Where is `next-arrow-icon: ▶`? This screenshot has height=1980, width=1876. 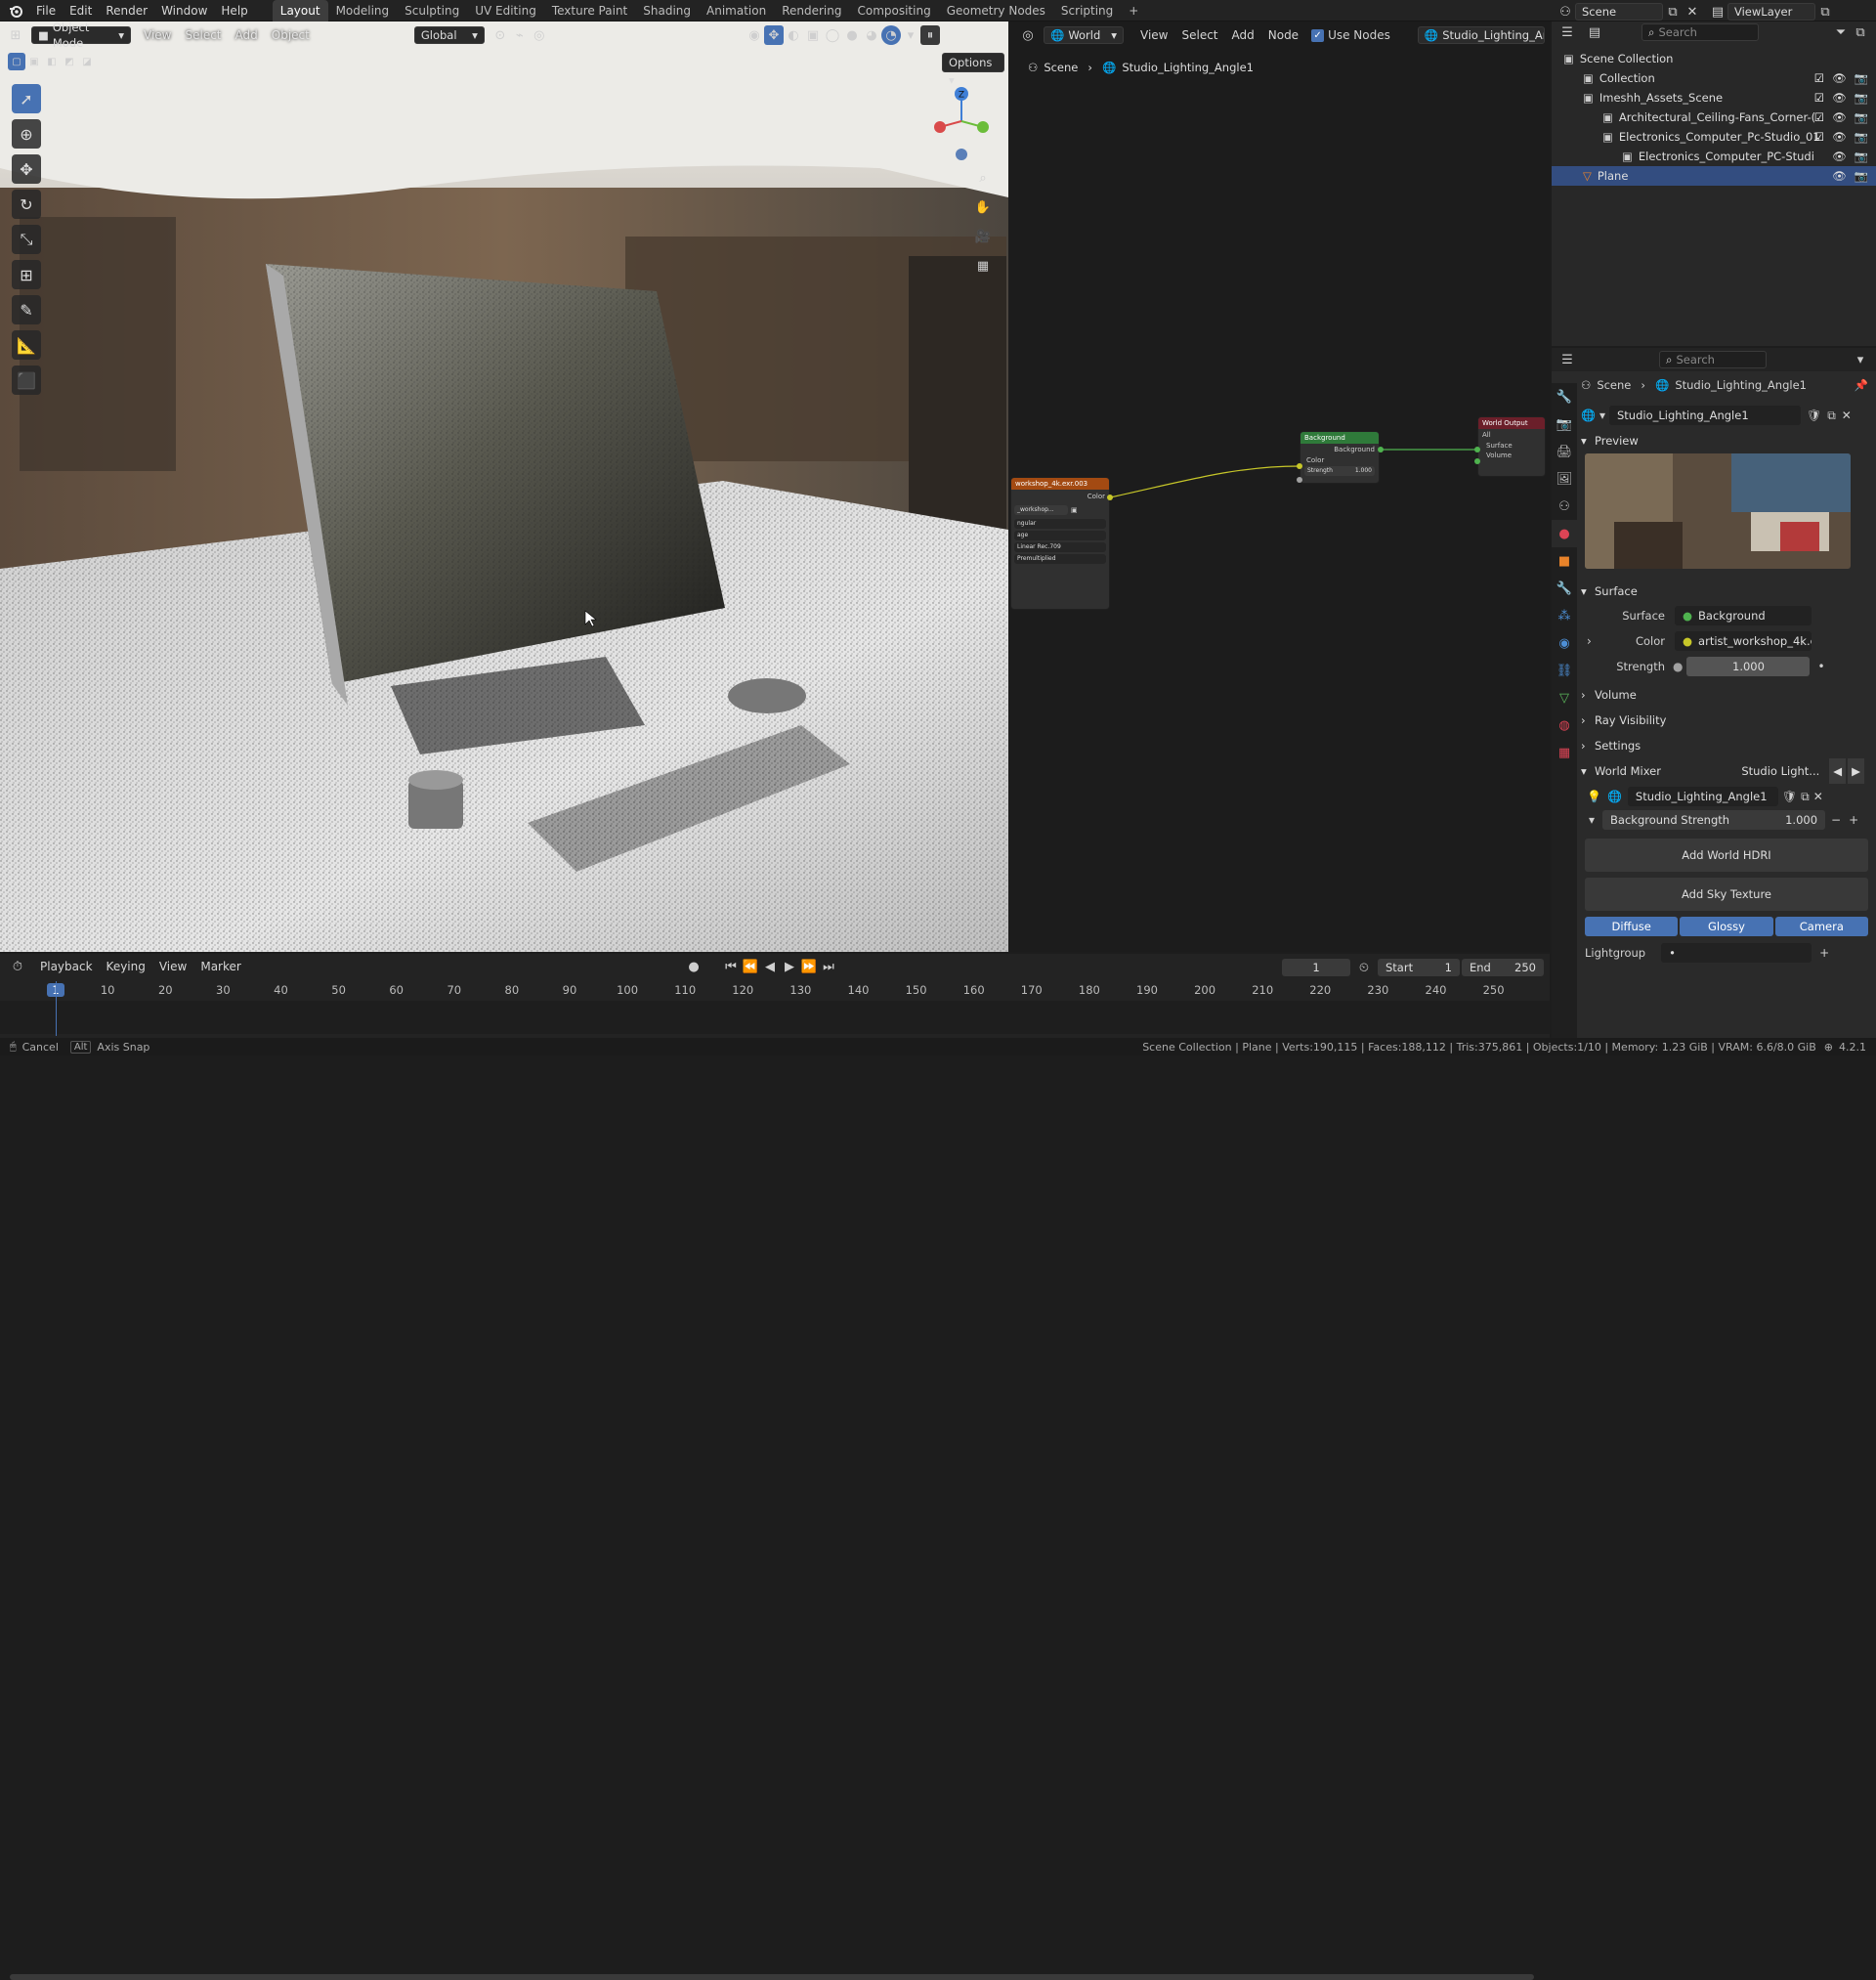 next-arrow-icon: ▶ is located at coordinates (1856, 771).